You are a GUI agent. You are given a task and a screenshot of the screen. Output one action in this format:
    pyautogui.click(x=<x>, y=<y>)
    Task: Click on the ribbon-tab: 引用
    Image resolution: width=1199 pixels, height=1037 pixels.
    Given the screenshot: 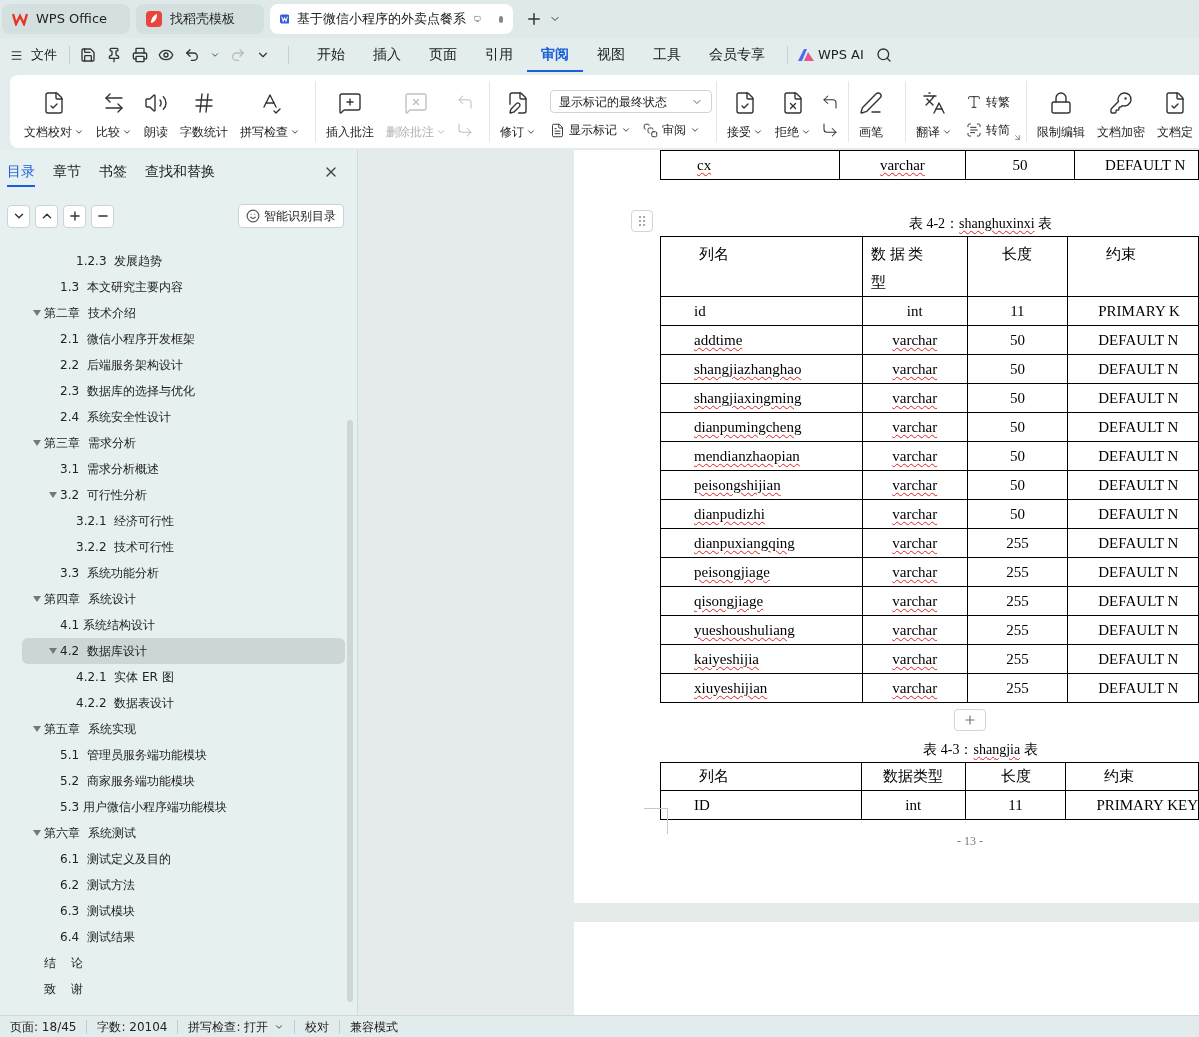 What is the action you would take?
    pyautogui.click(x=499, y=55)
    